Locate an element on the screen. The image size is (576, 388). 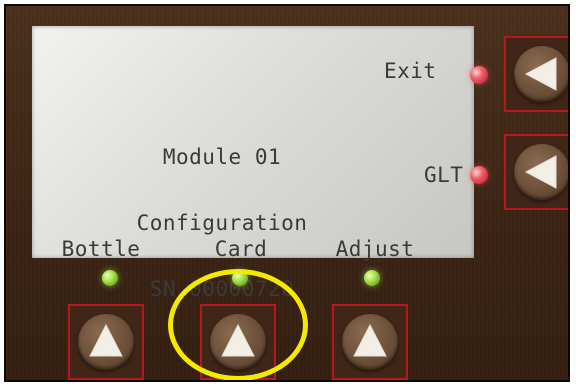
exit-label: Exit is located at coordinates (410, 71).